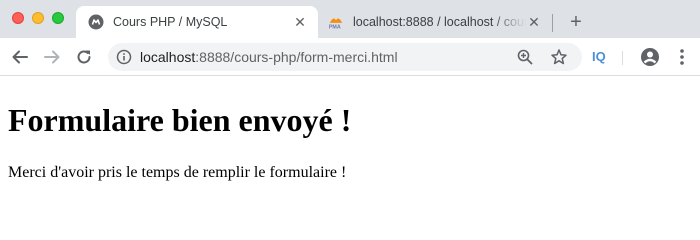  Describe the element at coordinates (124, 57) in the screenshot. I see `site-info-icon` at that location.